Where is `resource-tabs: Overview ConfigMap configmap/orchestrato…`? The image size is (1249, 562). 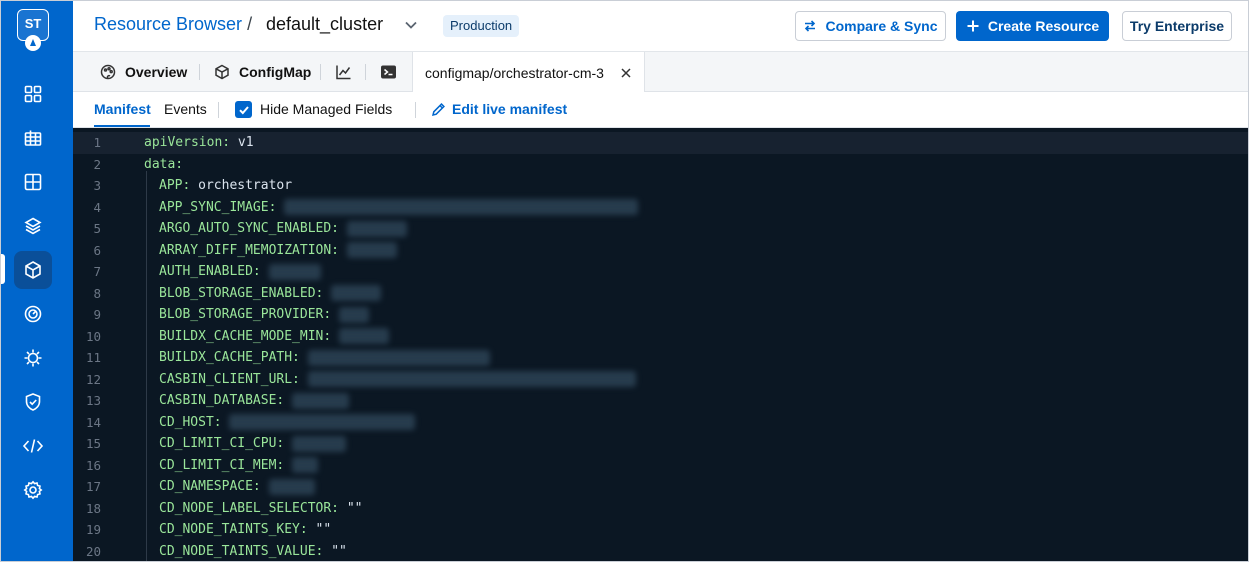 resource-tabs: Overview ConfigMap configmap/orchestrato… is located at coordinates (660, 72).